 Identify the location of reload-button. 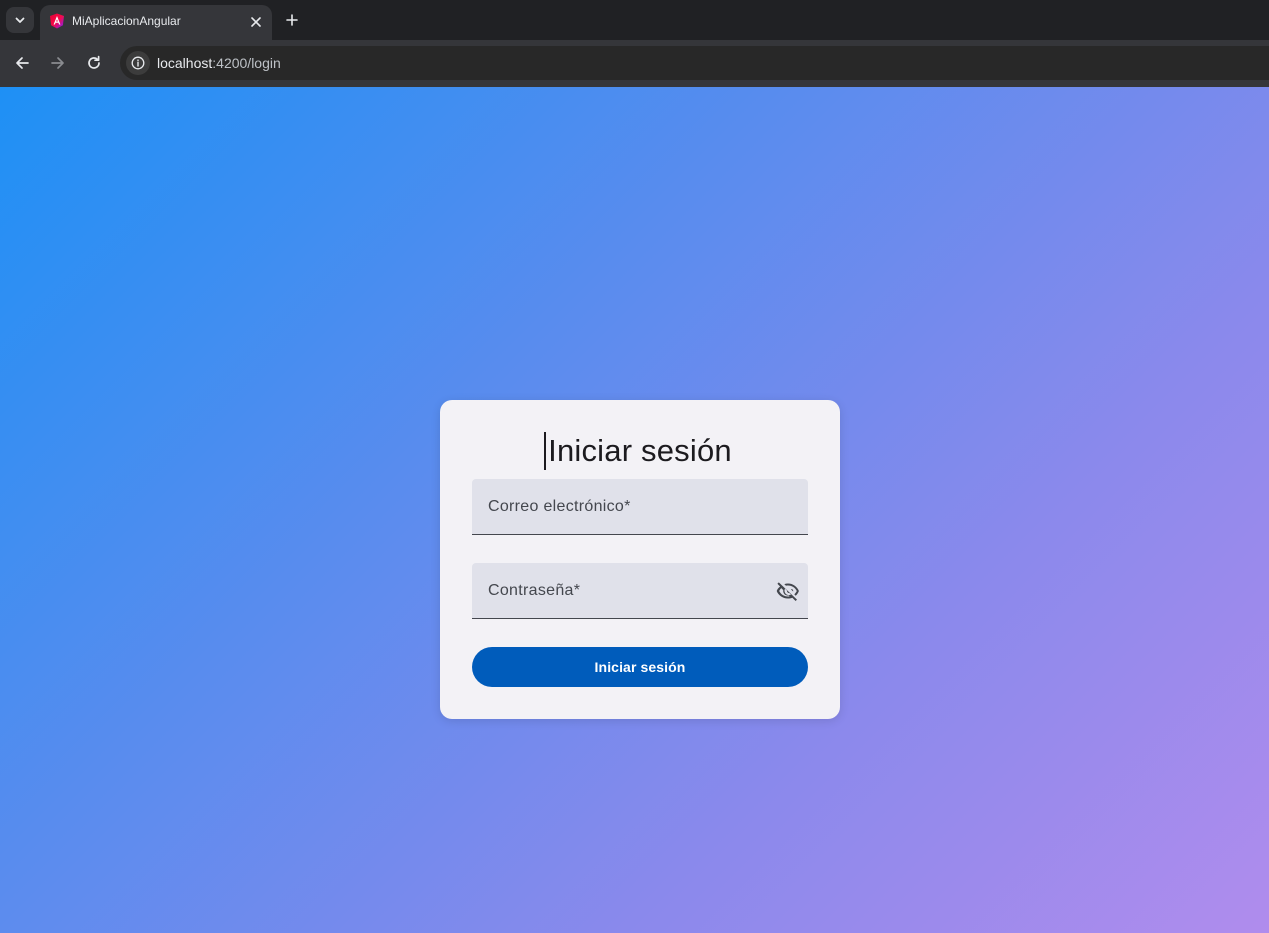
(94, 63).